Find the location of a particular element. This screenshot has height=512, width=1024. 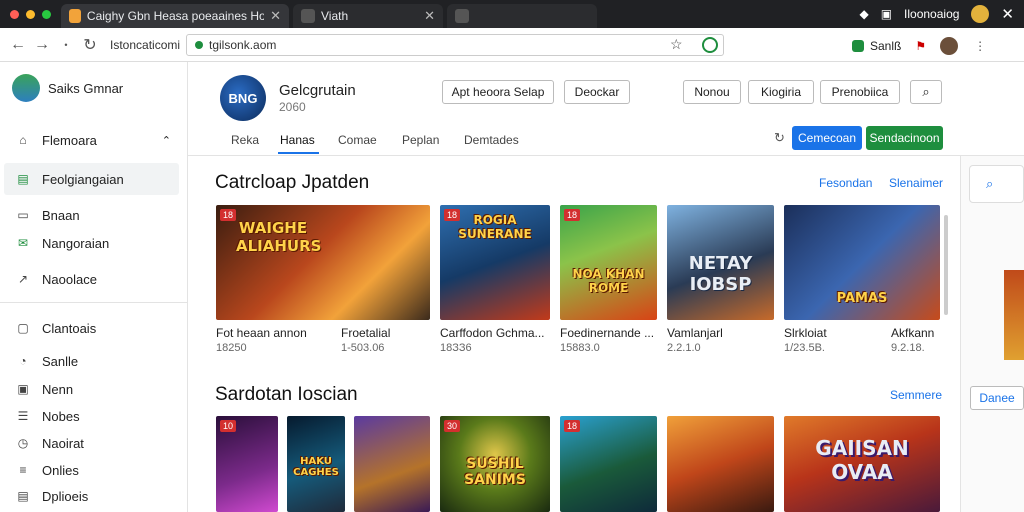

profile-chip: Sanlß ⚑ ⋮ is located at coordinates (919, 46).